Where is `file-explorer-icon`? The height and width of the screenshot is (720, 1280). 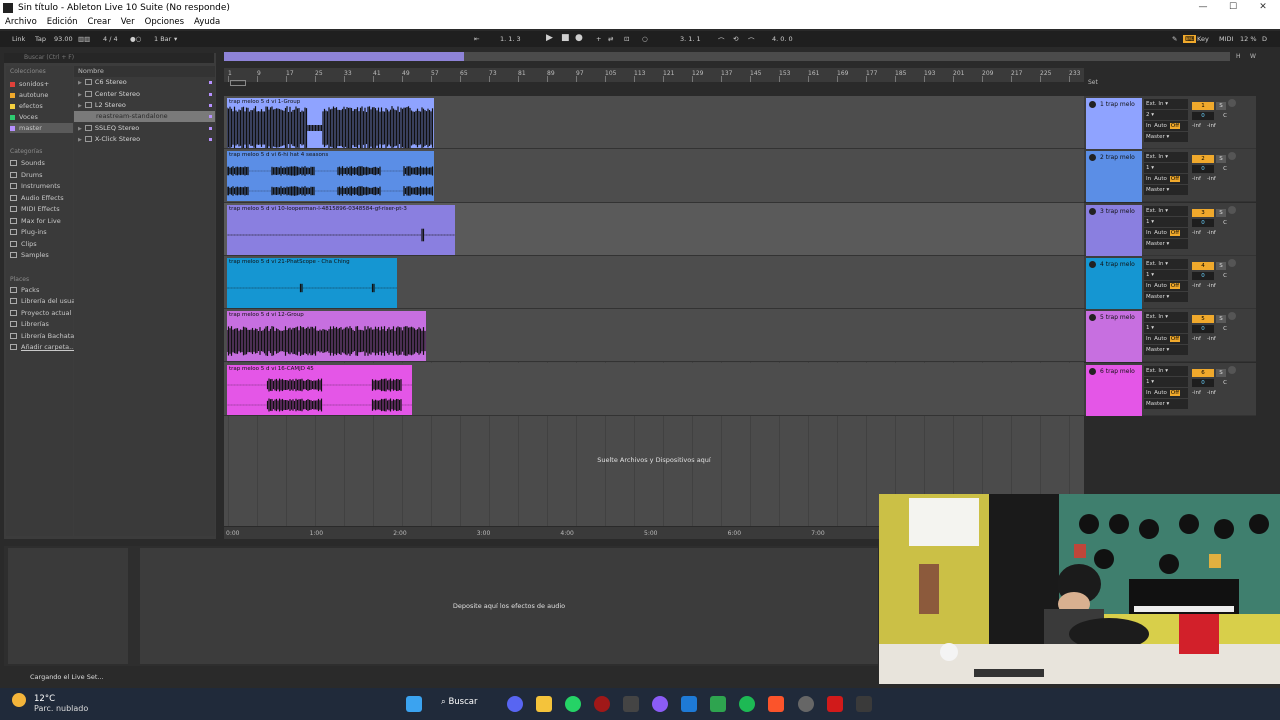 file-explorer-icon is located at coordinates (544, 704).